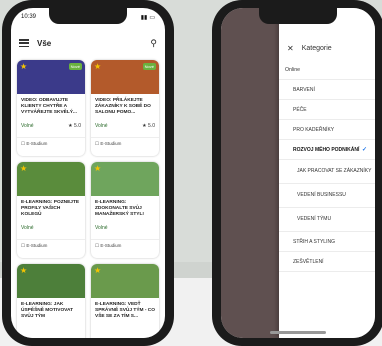 Image resolution: width=382 pixels, height=346 pixels. Describe the element at coordinates (314, 219) in the screenshot. I see `category-label: VEDENÍ TÝMU` at that location.